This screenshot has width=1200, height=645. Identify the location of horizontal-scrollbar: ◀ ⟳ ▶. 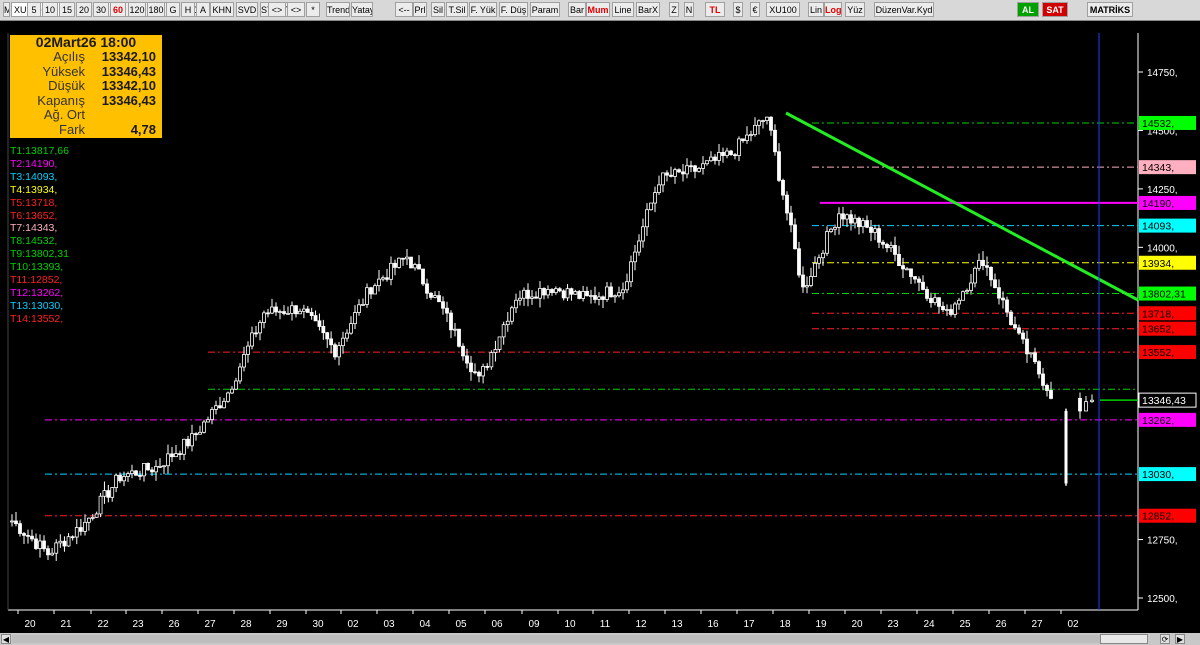
(600, 639).